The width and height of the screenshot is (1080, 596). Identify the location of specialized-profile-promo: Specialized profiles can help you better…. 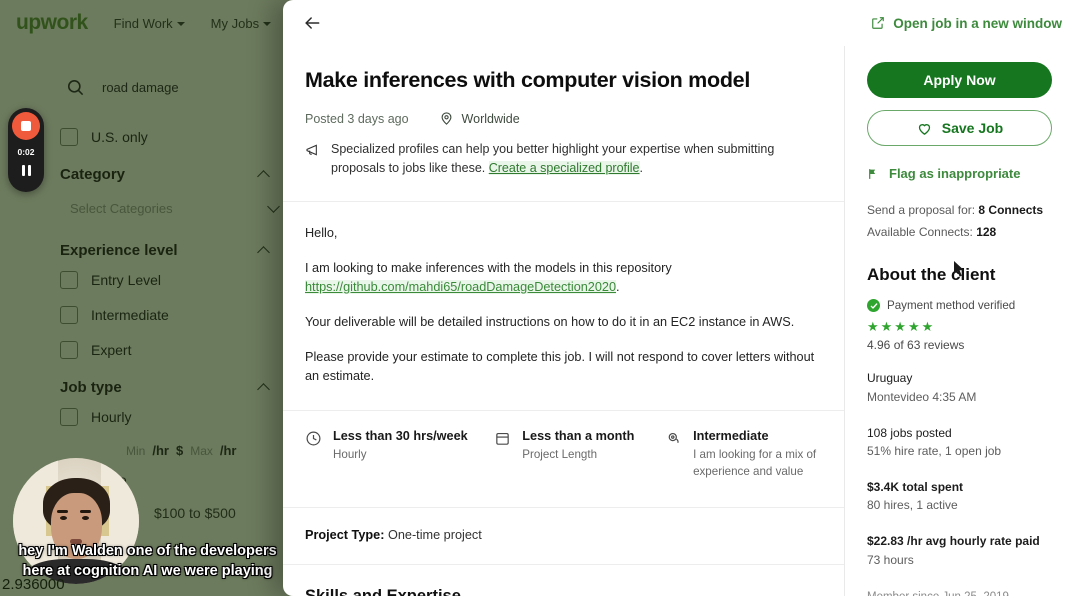
(560, 170).